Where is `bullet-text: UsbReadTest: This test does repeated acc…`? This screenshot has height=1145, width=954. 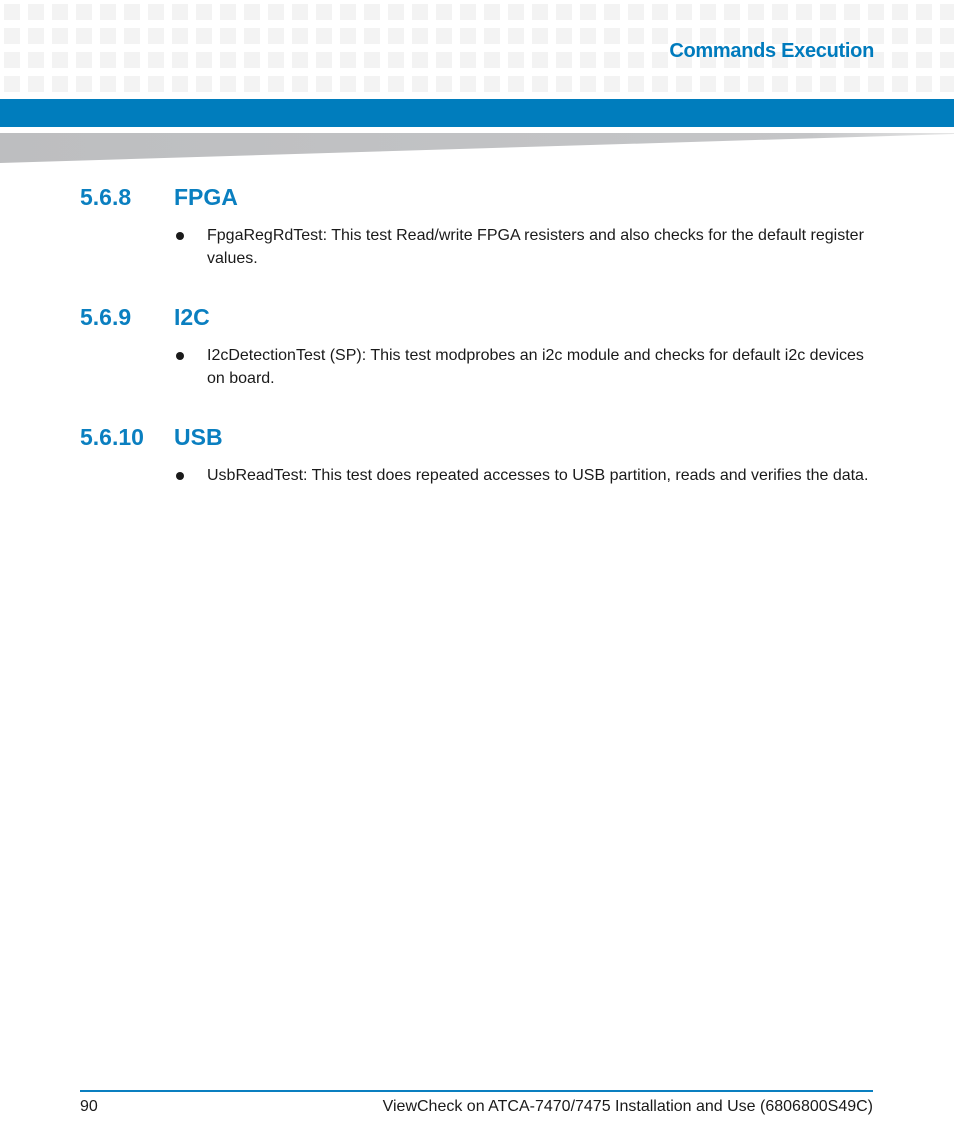
bullet-text: UsbReadTest: This test does repeated acc… is located at coordinates (538, 475).